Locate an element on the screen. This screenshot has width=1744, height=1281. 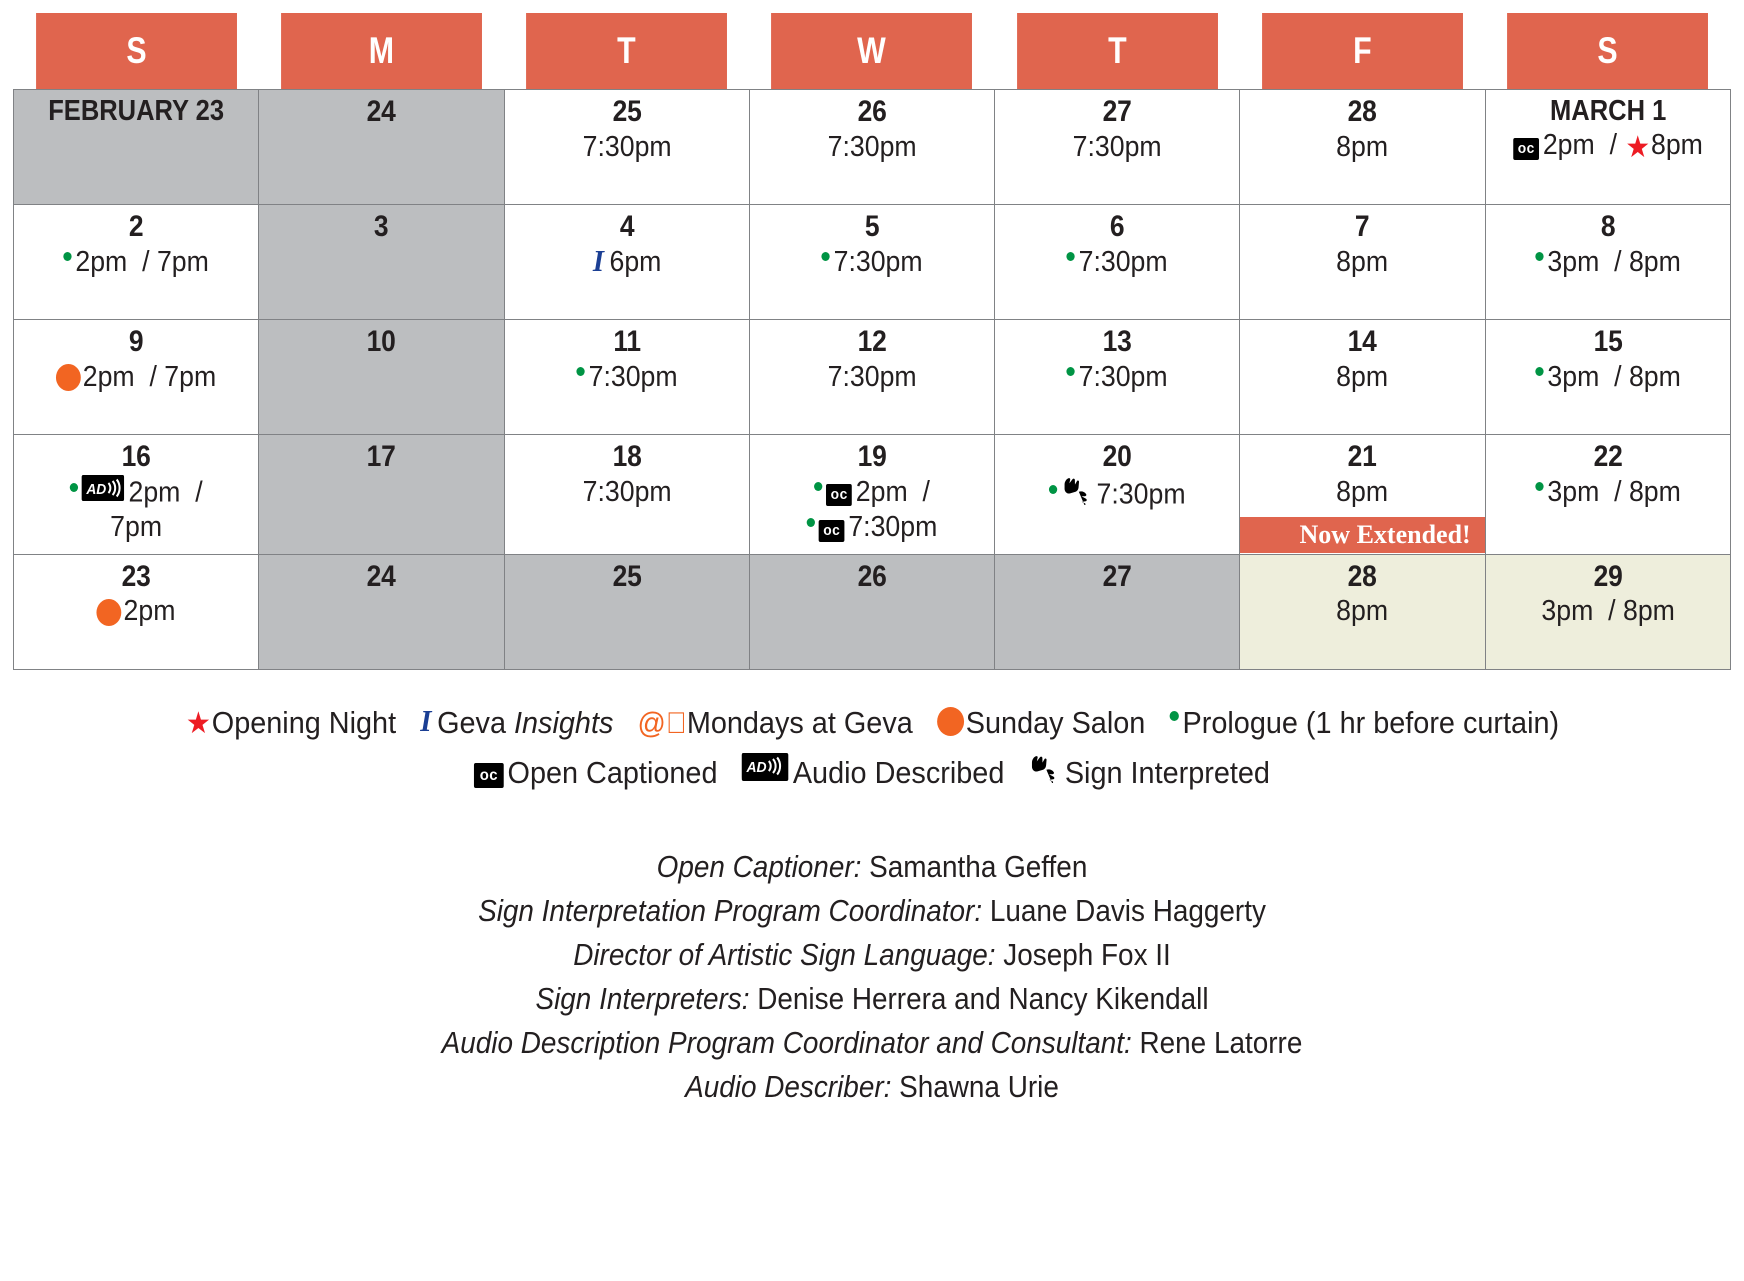
credit-role: Audio Describer: is located at coordinates (788, 1087).